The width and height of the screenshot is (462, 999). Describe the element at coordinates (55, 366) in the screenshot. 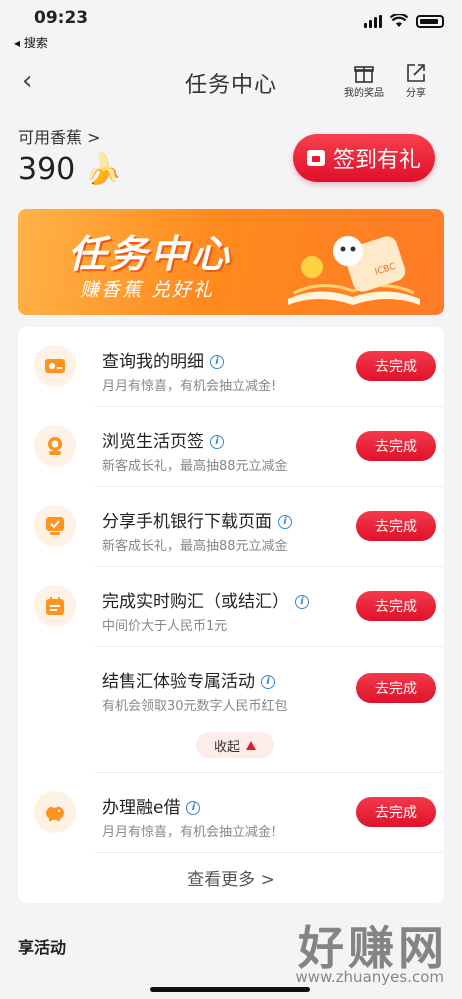

I see `card-icon` at that location.